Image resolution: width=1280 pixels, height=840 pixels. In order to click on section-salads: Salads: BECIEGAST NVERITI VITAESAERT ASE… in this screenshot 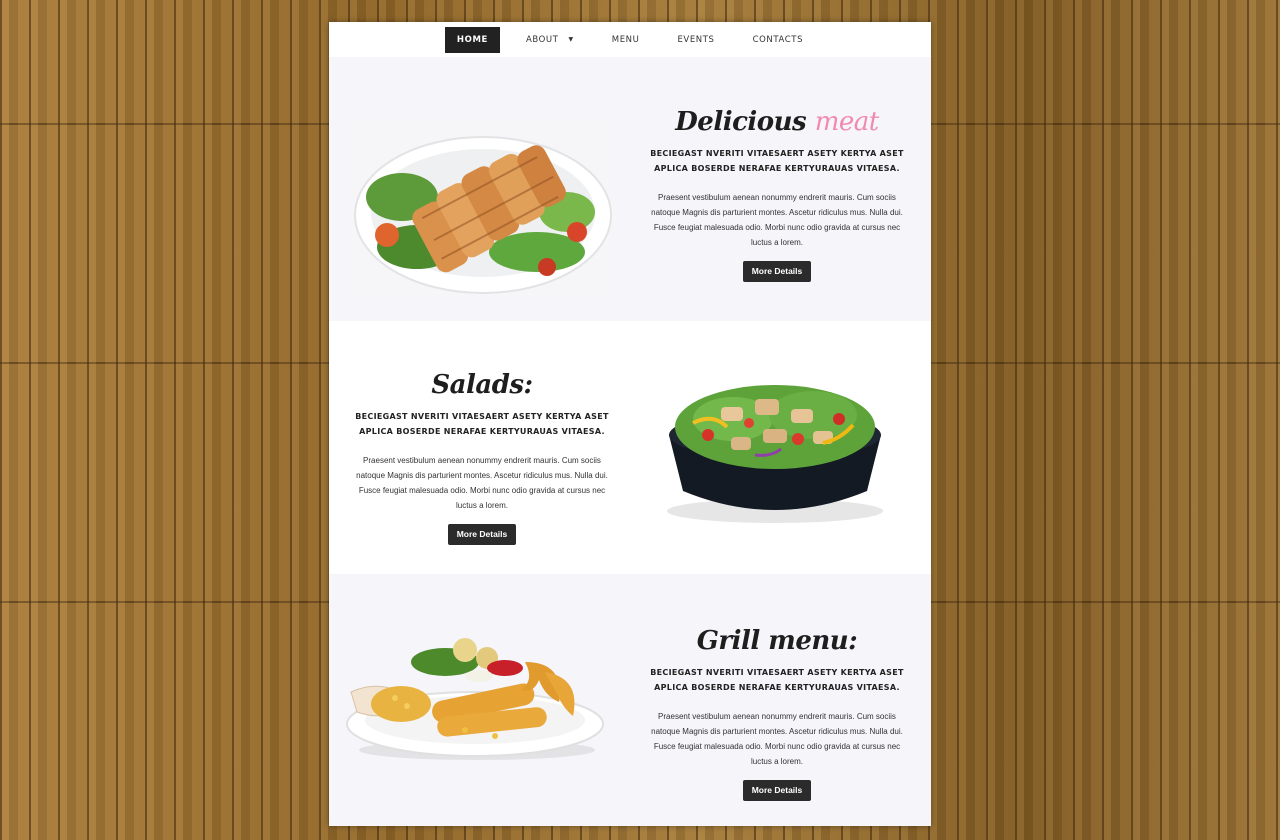, I will do `click(630, 447)`.